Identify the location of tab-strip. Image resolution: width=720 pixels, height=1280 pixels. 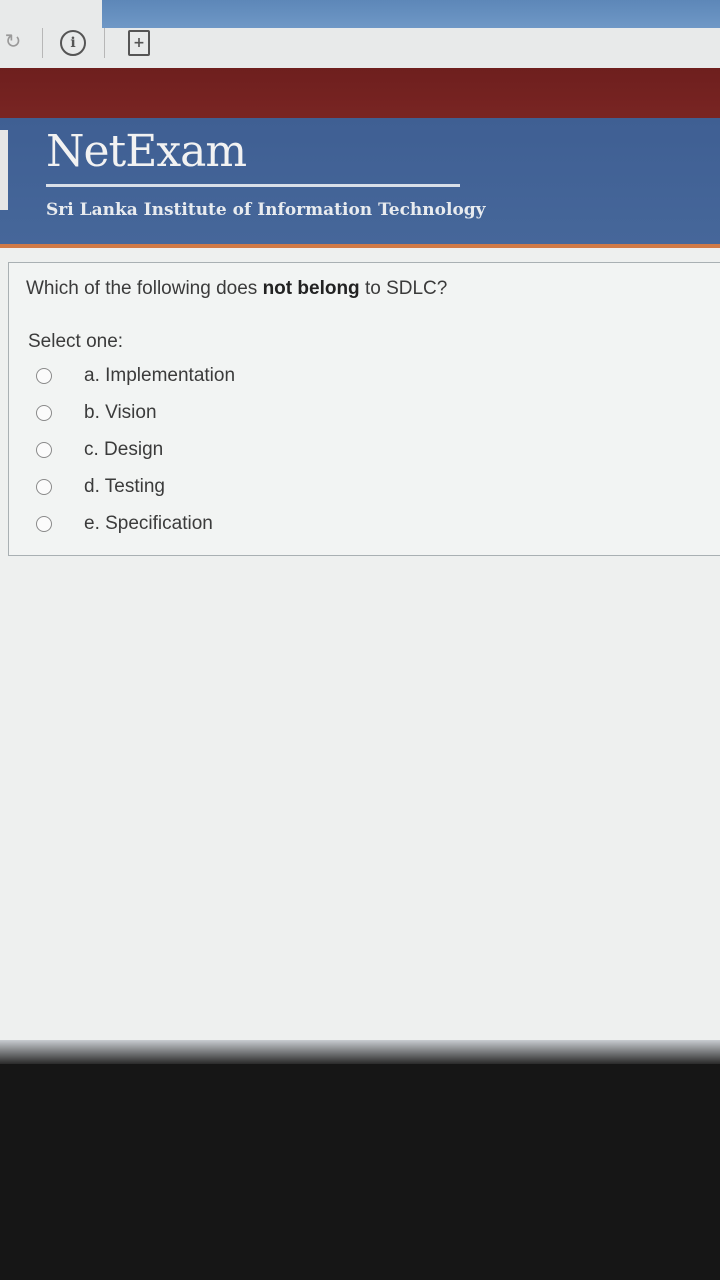
(411, 14).